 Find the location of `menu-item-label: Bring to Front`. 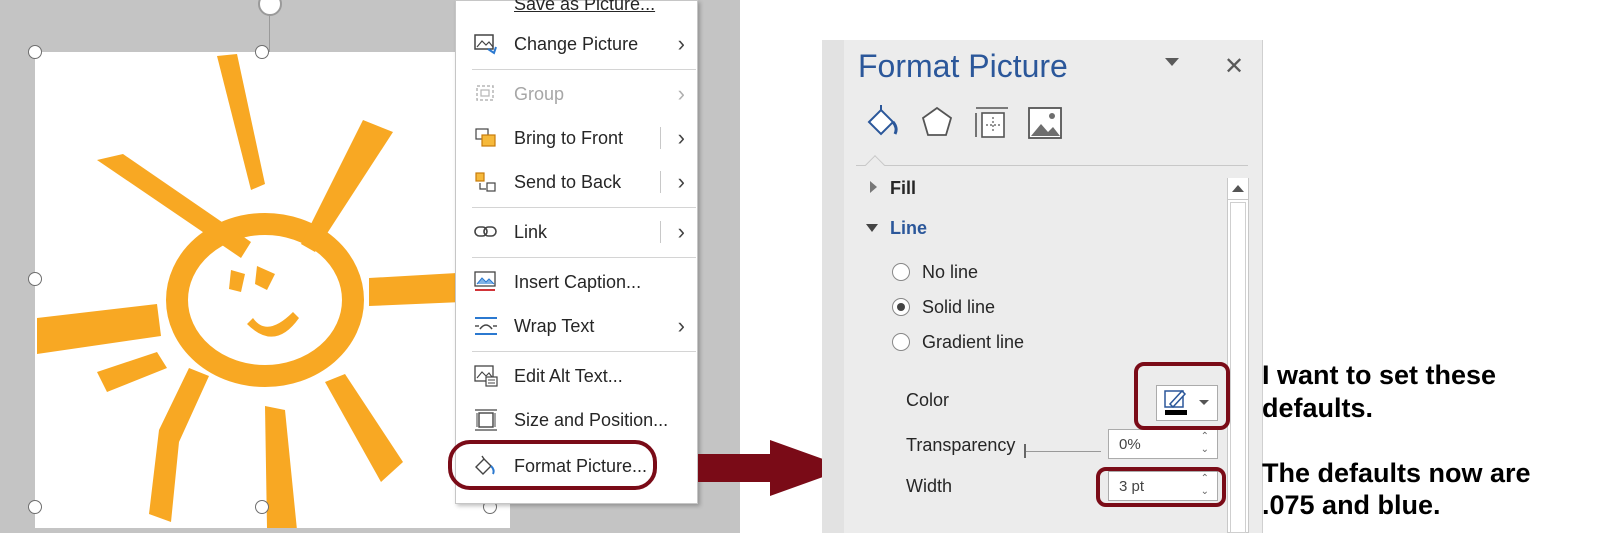

menu-item-label: Bring to Front is located at coordinates (569, 138).